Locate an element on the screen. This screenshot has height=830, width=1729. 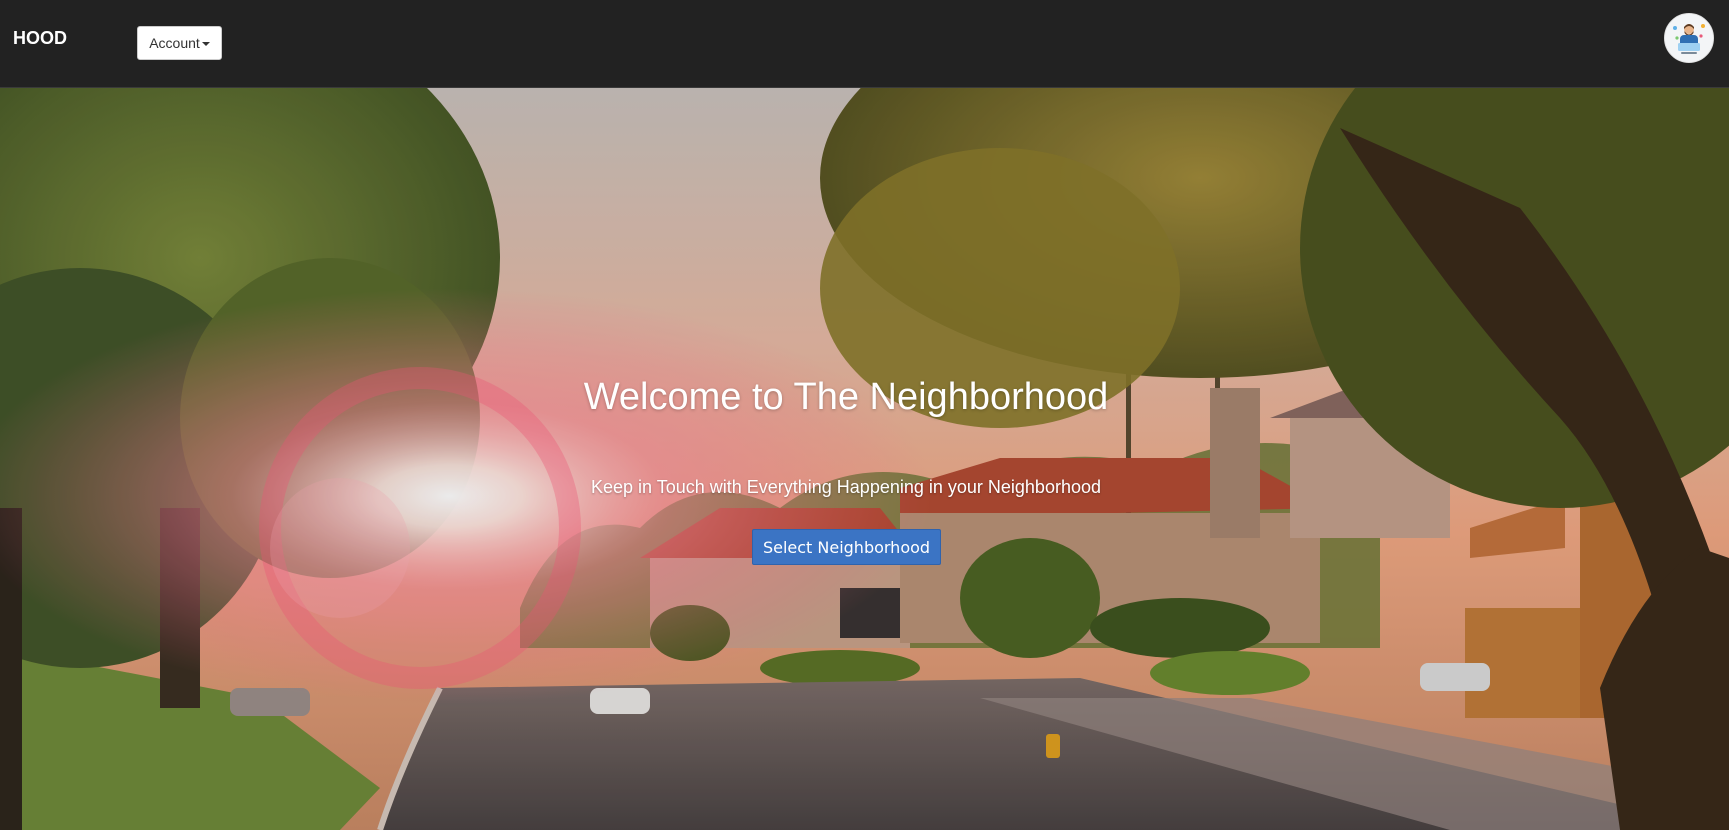
top-navbar: HOOD Account is located at coordinates (864, 44).